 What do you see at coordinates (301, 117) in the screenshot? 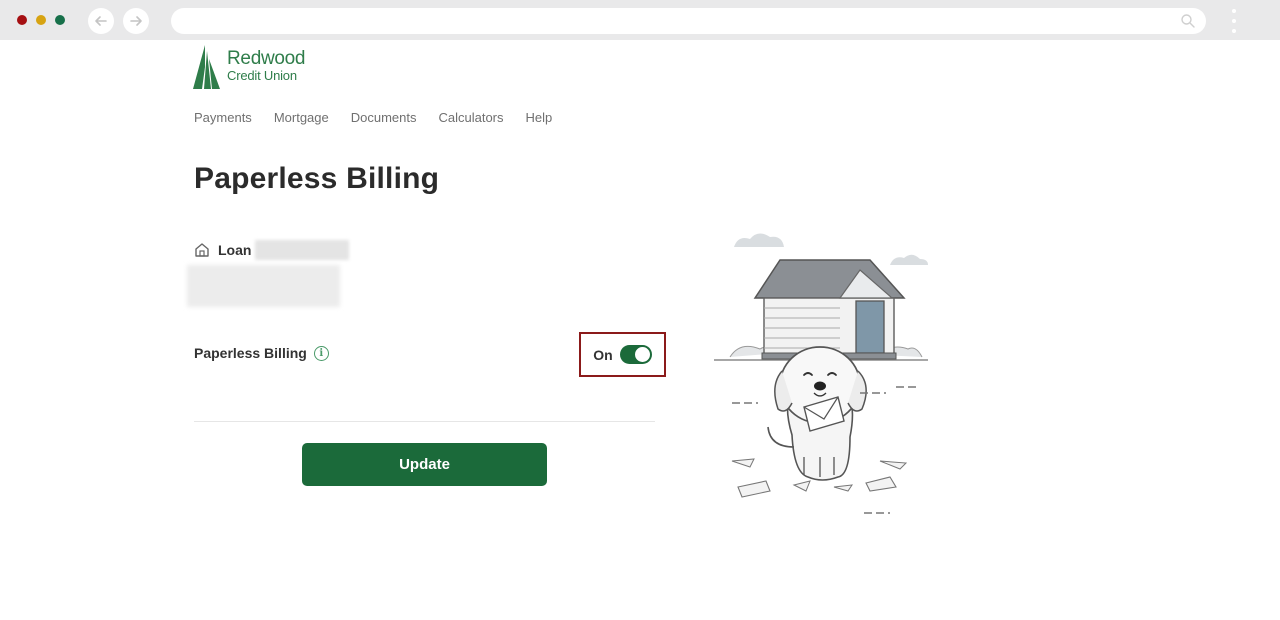
I see `nav-item-mortgage: Mortgage` at bounding box center [301, 117].